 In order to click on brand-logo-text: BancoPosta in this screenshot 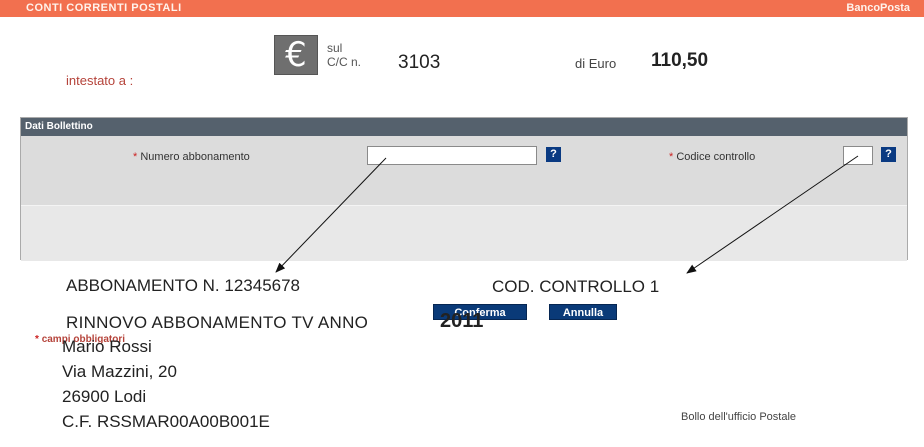, I will do `click(878, 8)`.